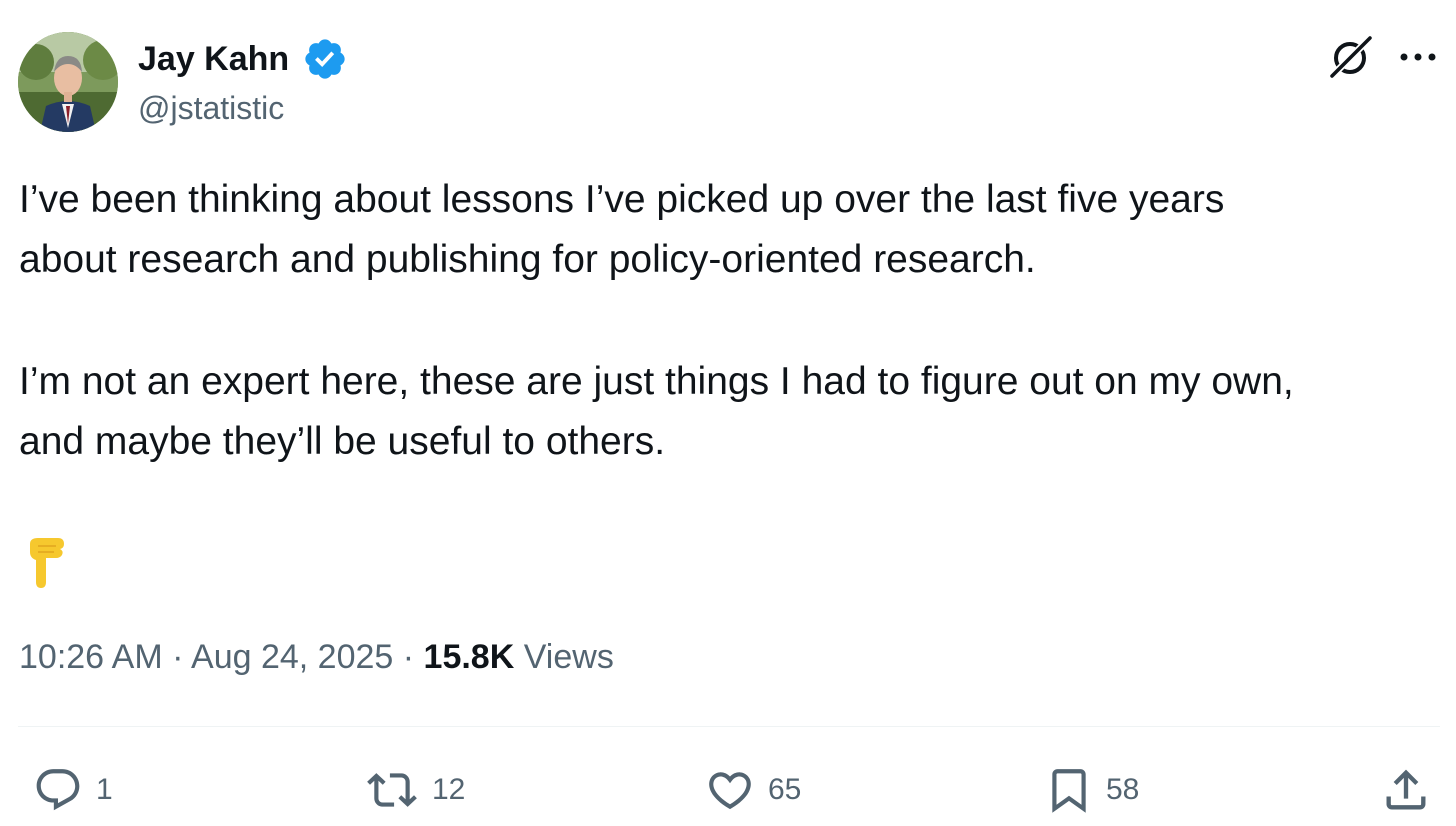  What do you see at coordinates (46, 563) in the screenshot?
I see `pointing-down-emoji-icon` at bounding box center [46, 563].